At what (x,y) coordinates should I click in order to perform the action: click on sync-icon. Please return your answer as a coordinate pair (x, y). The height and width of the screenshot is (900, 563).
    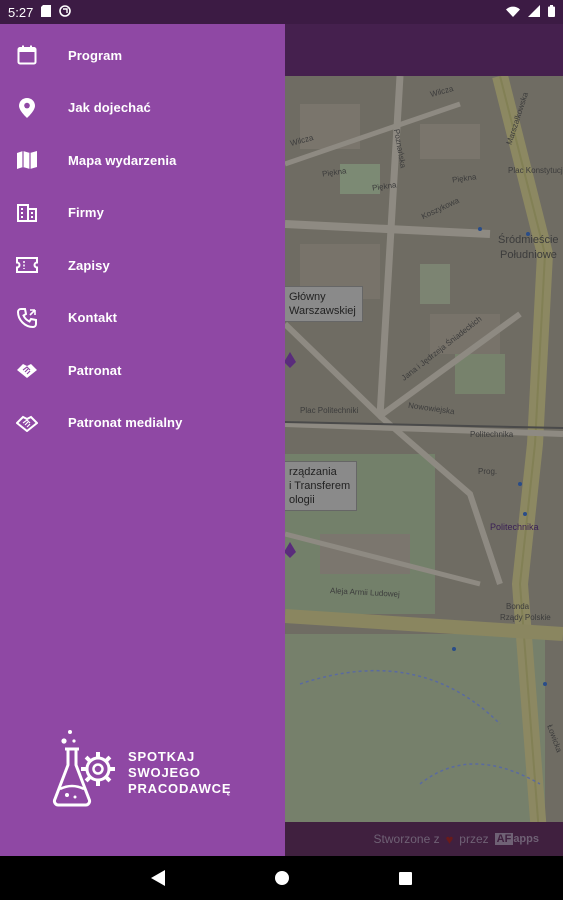
    Looking at the image, I should click on (65, 12).